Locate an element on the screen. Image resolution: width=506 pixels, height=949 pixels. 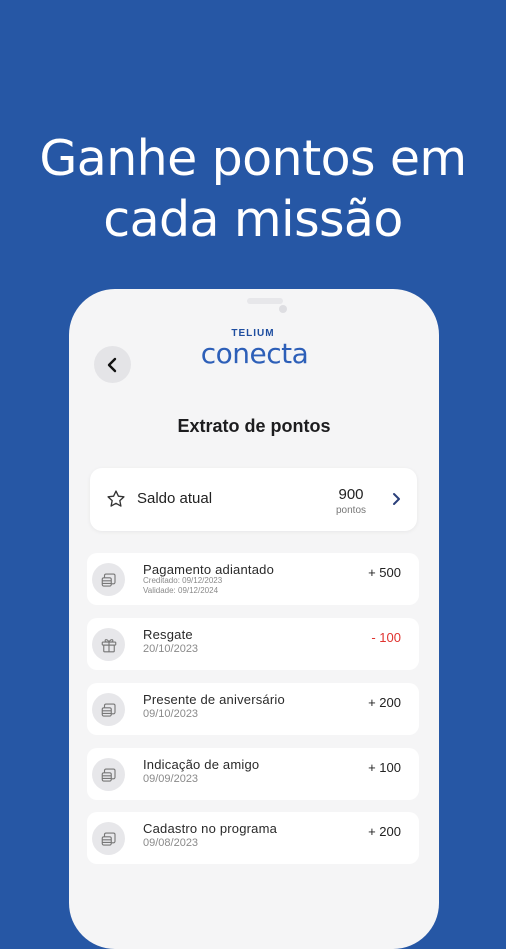
transaction-validity: Validade: 09/12/2024 is located at coordinates (181, 590).